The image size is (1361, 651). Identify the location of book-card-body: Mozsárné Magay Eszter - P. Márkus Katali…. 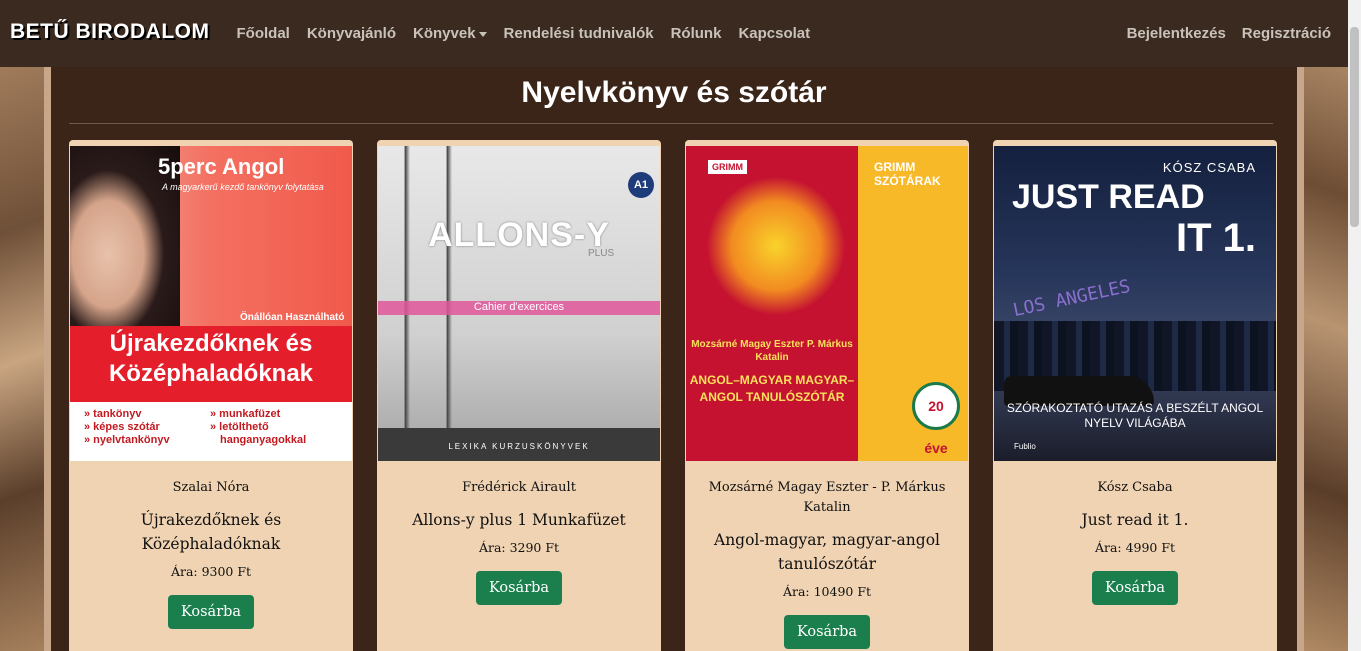
(827, 563).